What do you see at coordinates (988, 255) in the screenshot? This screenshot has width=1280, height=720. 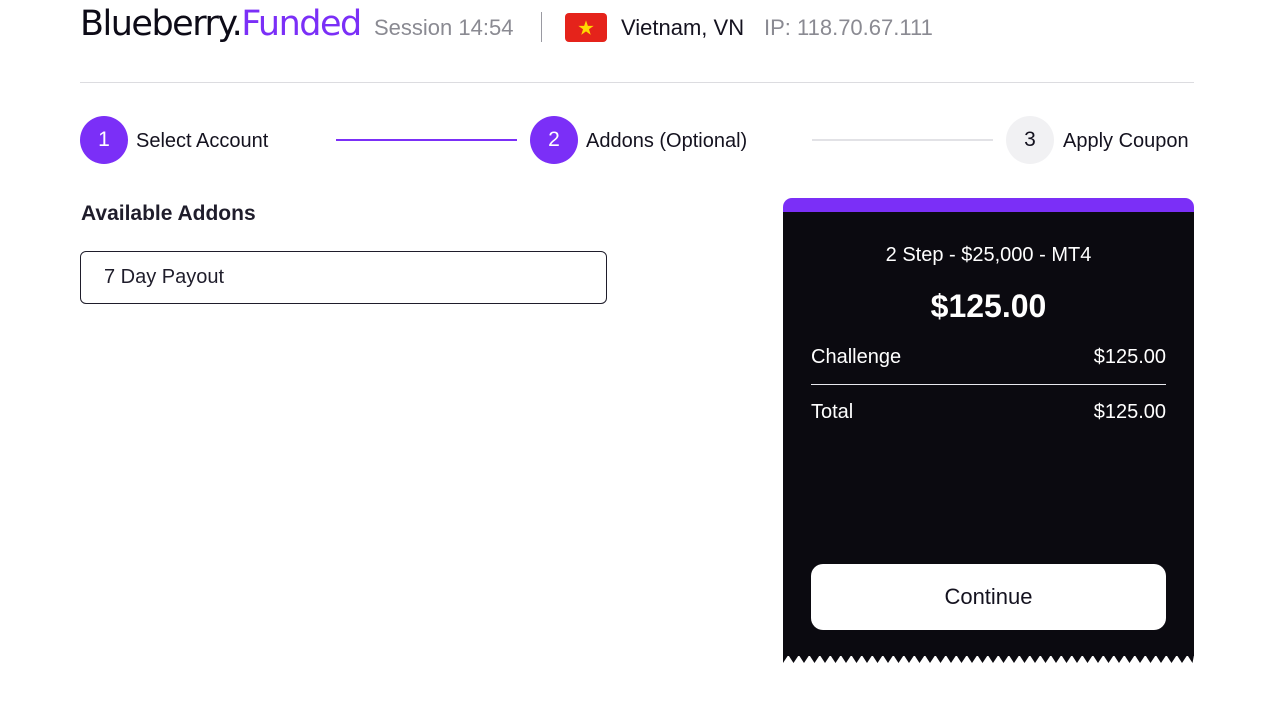 I see `product-name: 2 Step - $25,000 - MT4` at bounding box center [988, 255].